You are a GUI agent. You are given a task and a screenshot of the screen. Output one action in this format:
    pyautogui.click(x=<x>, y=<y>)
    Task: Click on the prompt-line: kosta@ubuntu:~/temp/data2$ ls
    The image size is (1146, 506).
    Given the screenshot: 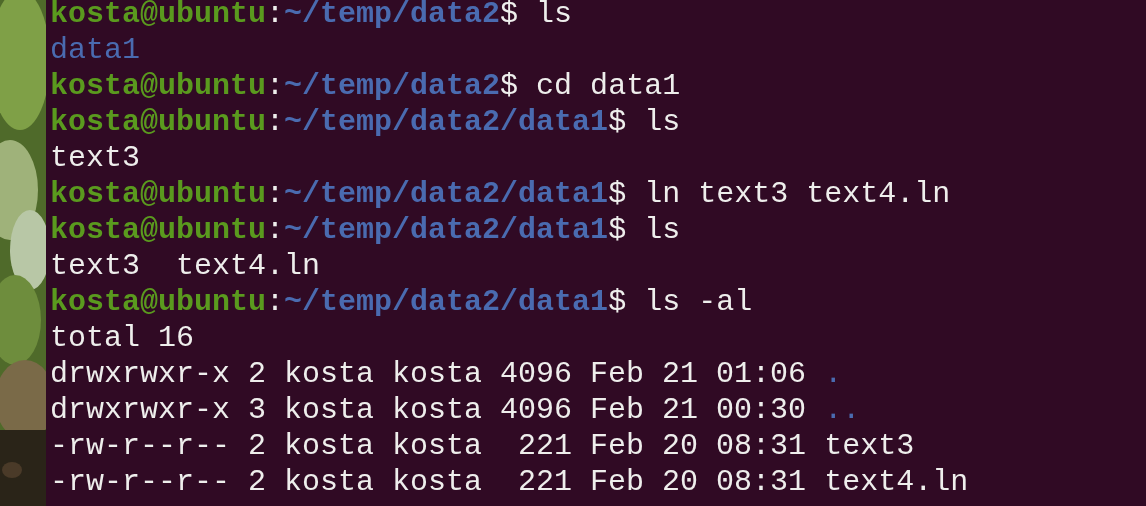 What is the action you would take?
    pyautogui.click(x=311, y=16)
    